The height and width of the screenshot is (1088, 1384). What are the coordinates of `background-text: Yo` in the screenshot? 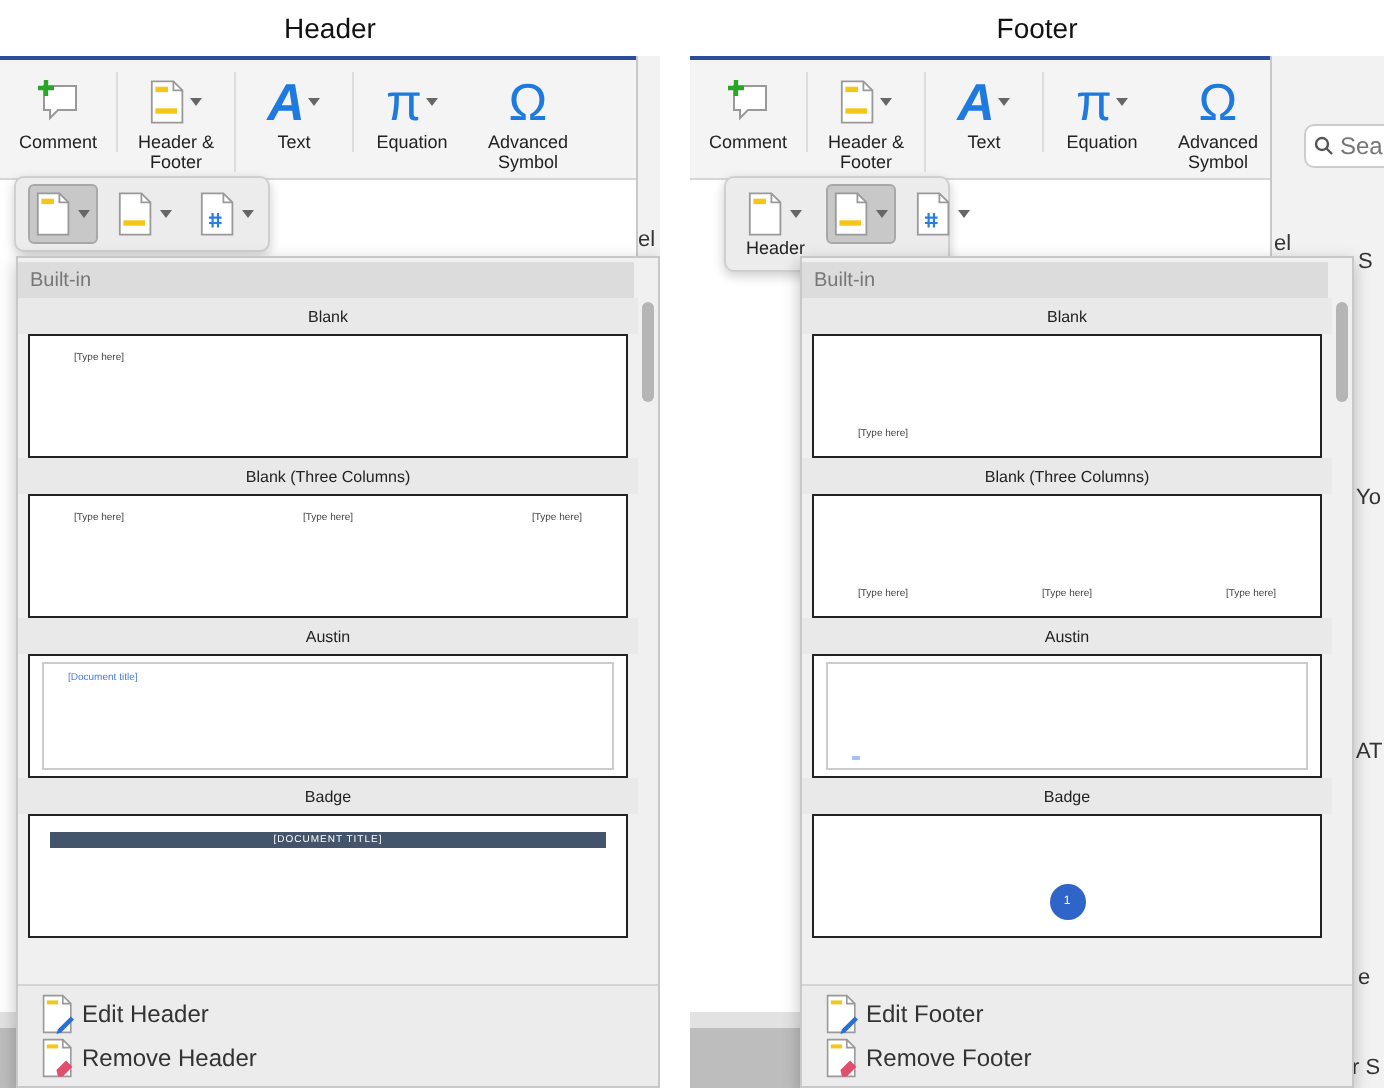 It's located at (1368, 498).